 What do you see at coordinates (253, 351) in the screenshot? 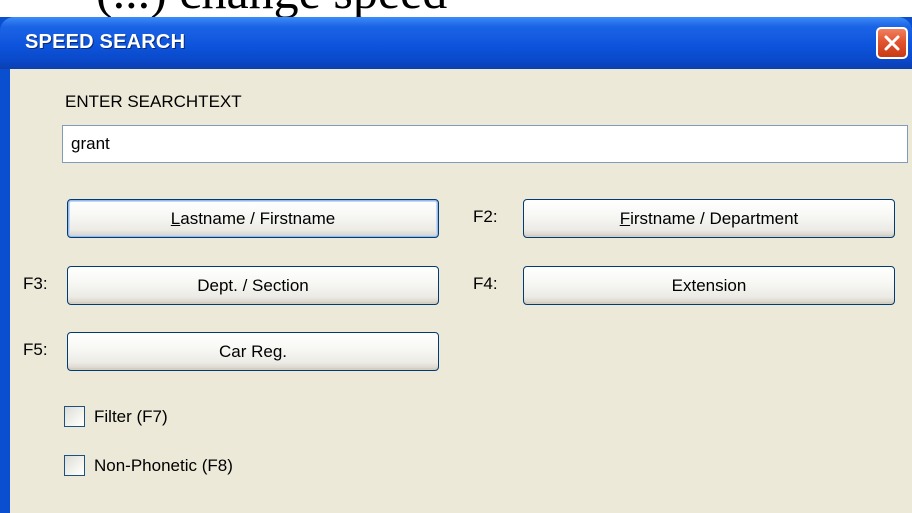
I see `car-reg-button: Car Reg.` at bounding box center [253, 351].